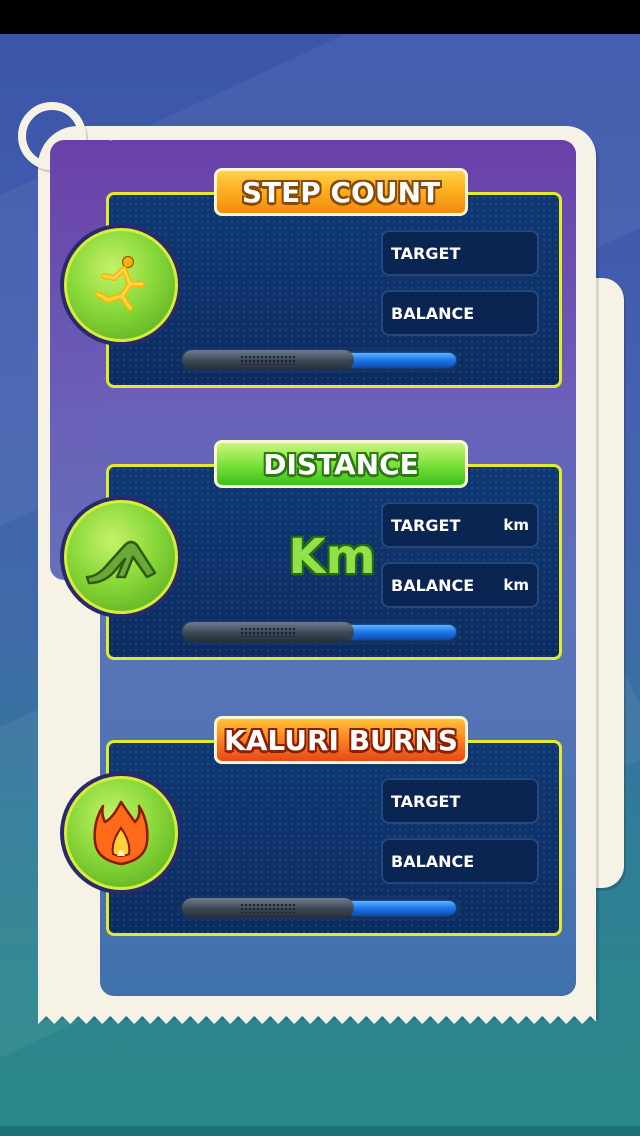 The height and width of the screenshot is (1136, 640). I want to click on calories-progress-handle, so click(268, 908).